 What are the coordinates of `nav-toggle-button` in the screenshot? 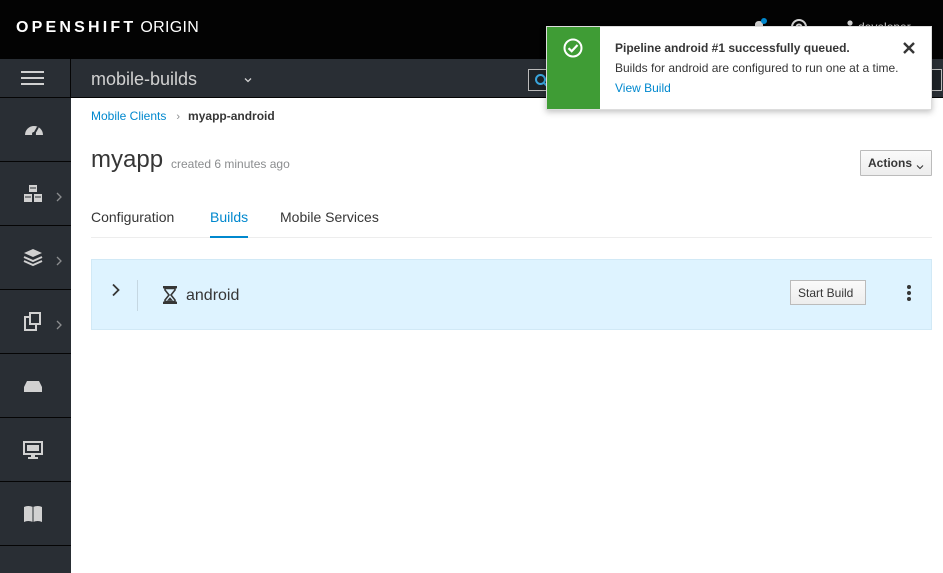 It's located at (35, 78).